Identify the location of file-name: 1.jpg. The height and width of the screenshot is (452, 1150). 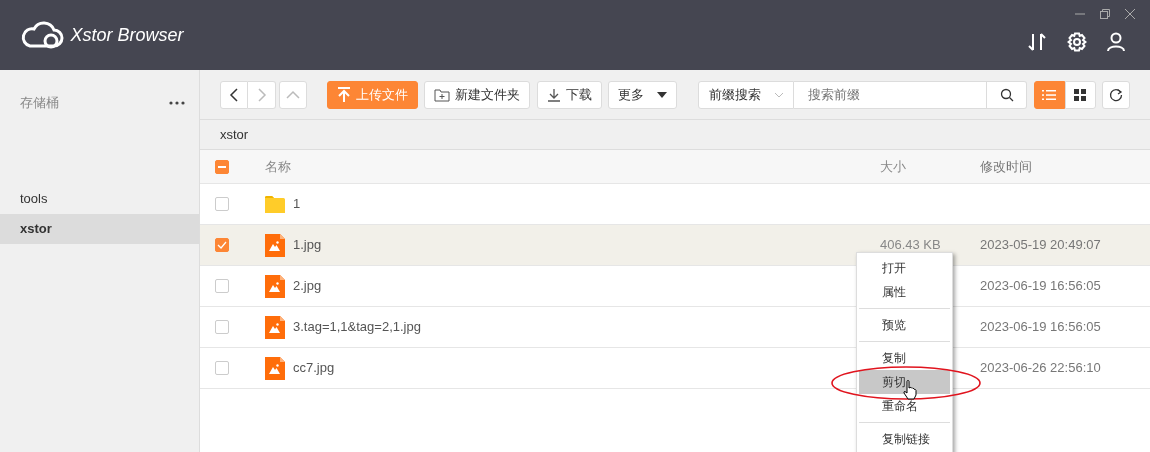
(307, 245).